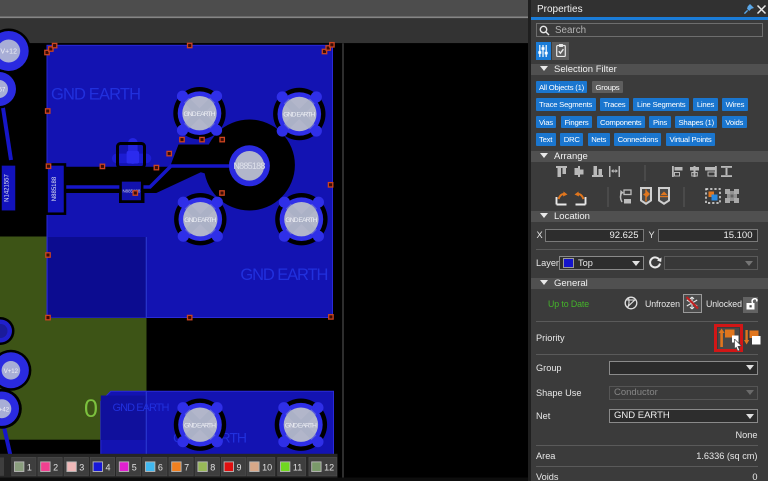  I want to click on svg-text: 12, so click(329, 468).